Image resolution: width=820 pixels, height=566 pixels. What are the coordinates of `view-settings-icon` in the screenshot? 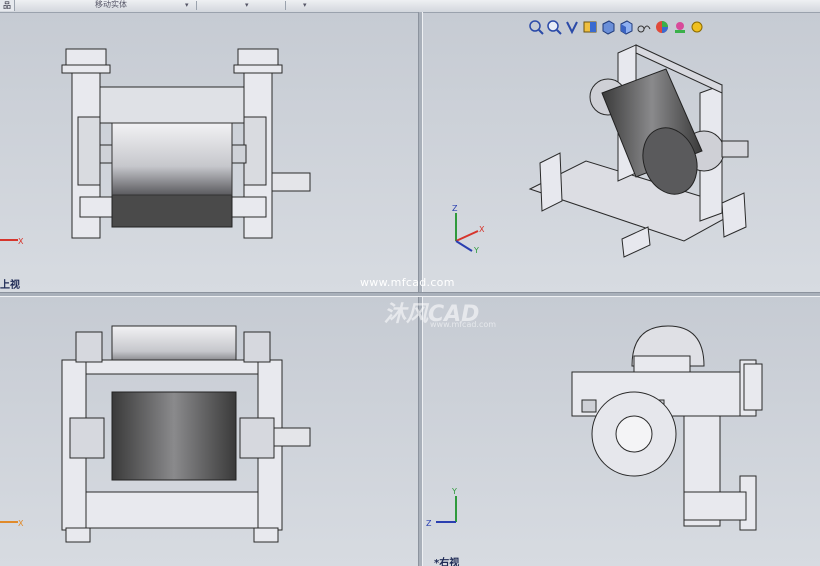 It's located at (698, 27).